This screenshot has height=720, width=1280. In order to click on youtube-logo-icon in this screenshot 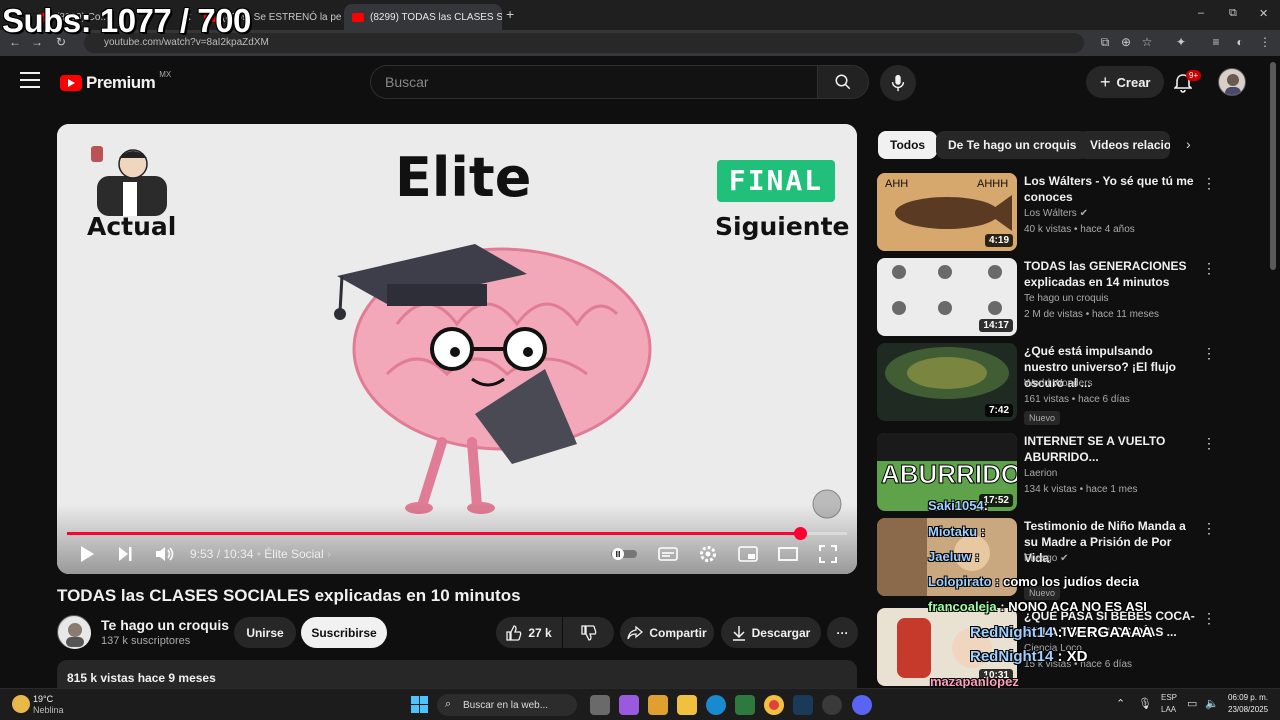, I will do `click(71, 83)`.